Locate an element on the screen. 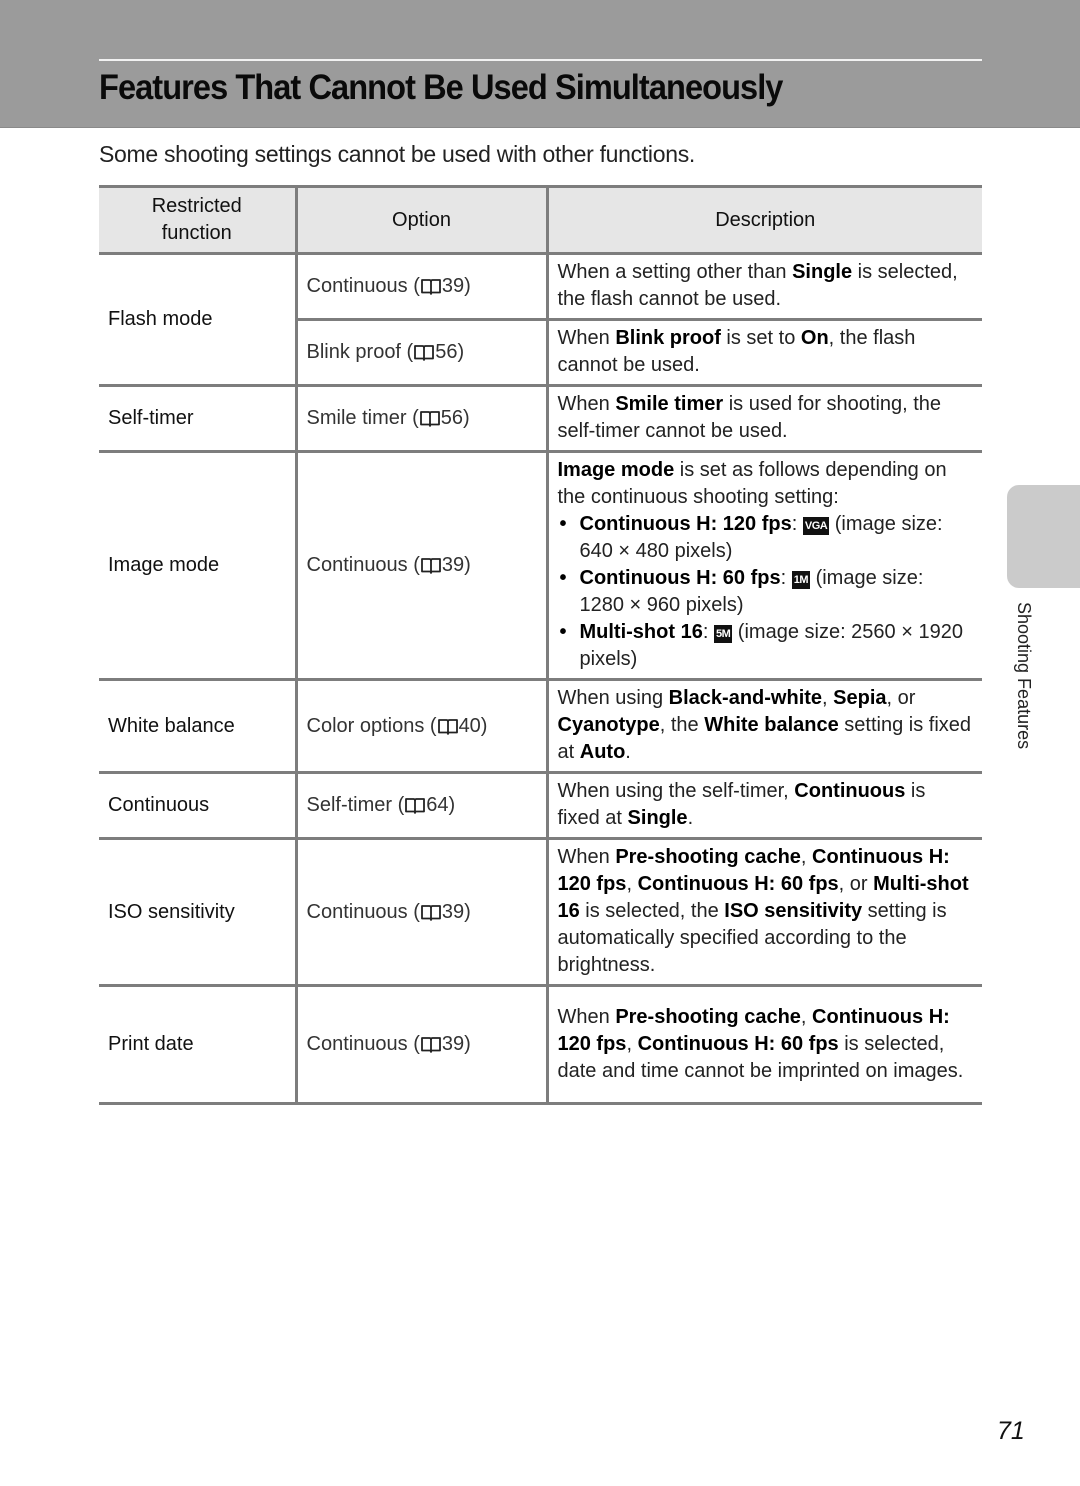  restricted-function-cell: Flash mode is located at coordinates (197, 319).